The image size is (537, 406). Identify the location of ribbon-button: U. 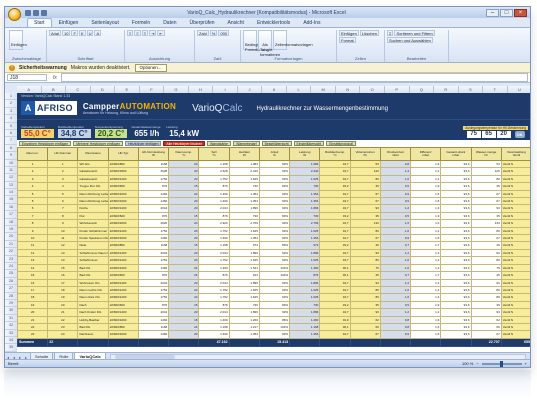
(90, 33).